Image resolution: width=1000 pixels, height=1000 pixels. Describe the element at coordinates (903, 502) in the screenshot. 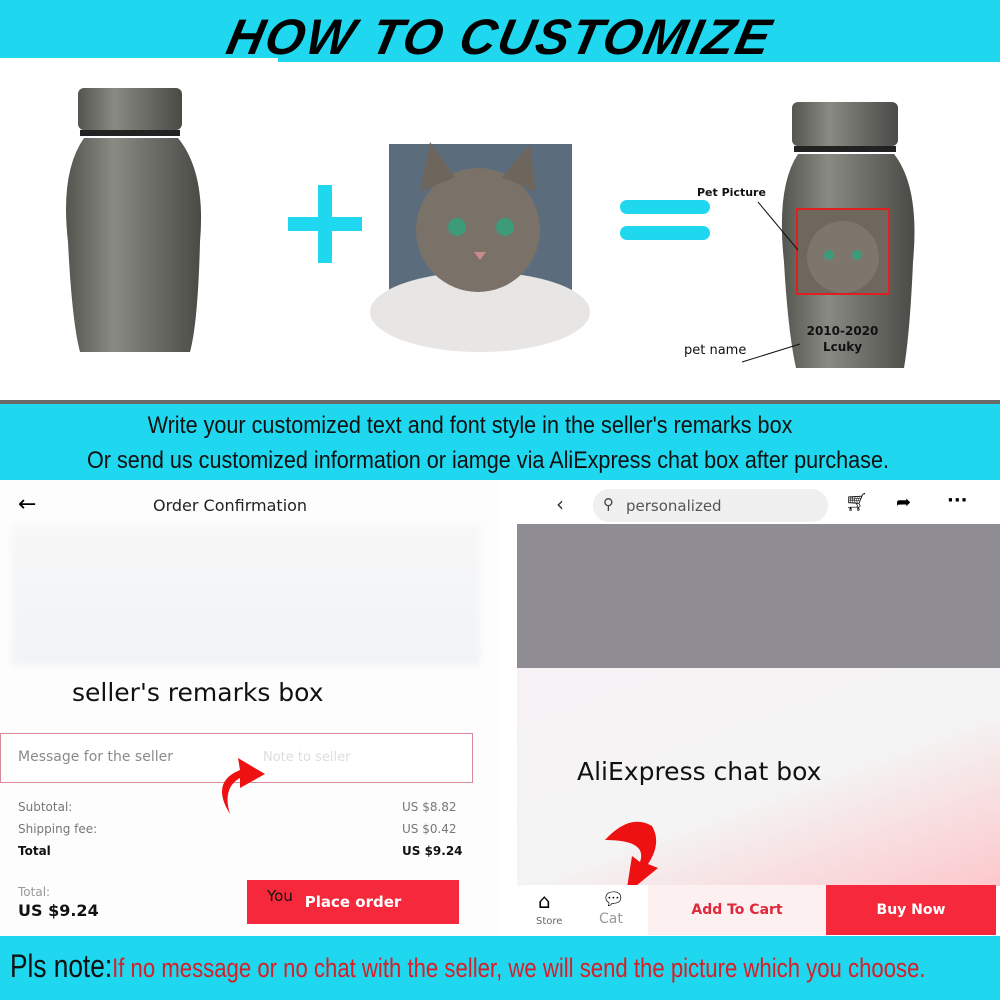

I see `share-icon: ➦` at that location.